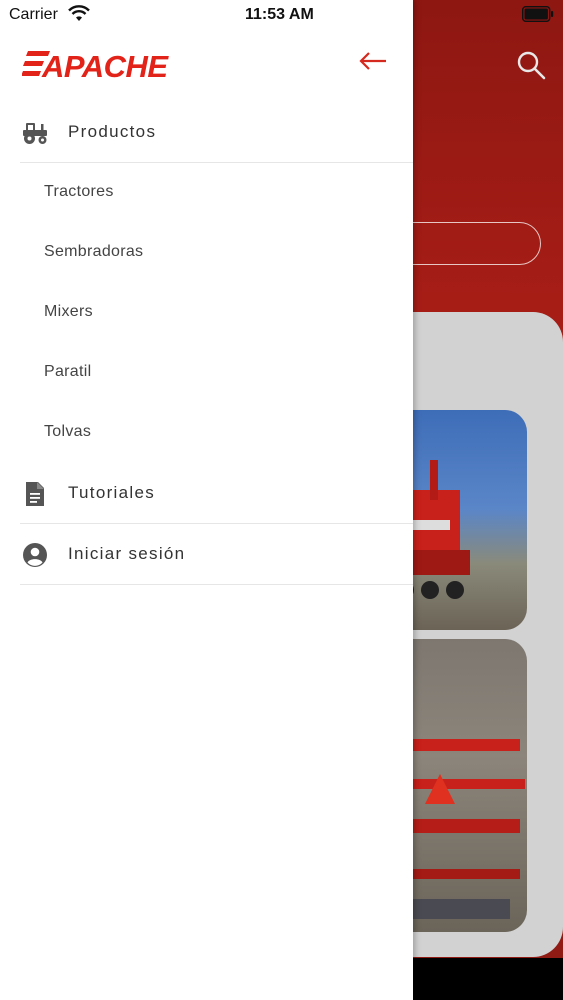  What do you see at coordinates (79, 13) in the screenshot?
I see `wifi-icon` at bounding box center [79, 13].